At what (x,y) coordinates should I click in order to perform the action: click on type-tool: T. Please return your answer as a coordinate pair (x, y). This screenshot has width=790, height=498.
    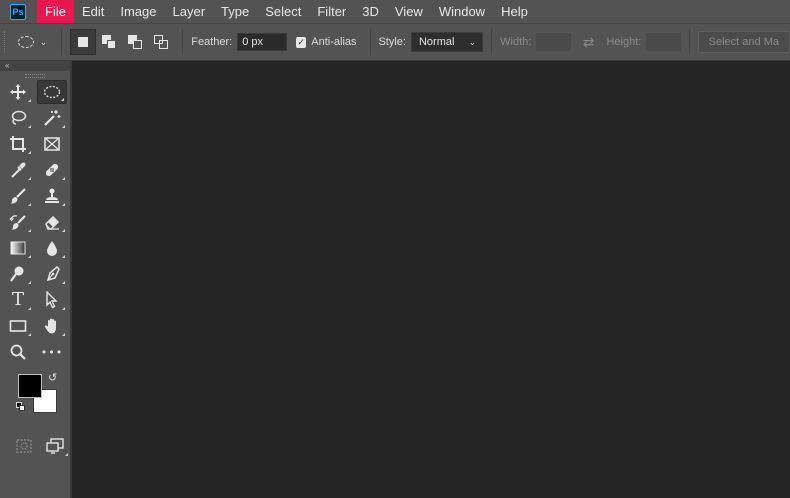
    Looking at the image, I should click on (18, 300).